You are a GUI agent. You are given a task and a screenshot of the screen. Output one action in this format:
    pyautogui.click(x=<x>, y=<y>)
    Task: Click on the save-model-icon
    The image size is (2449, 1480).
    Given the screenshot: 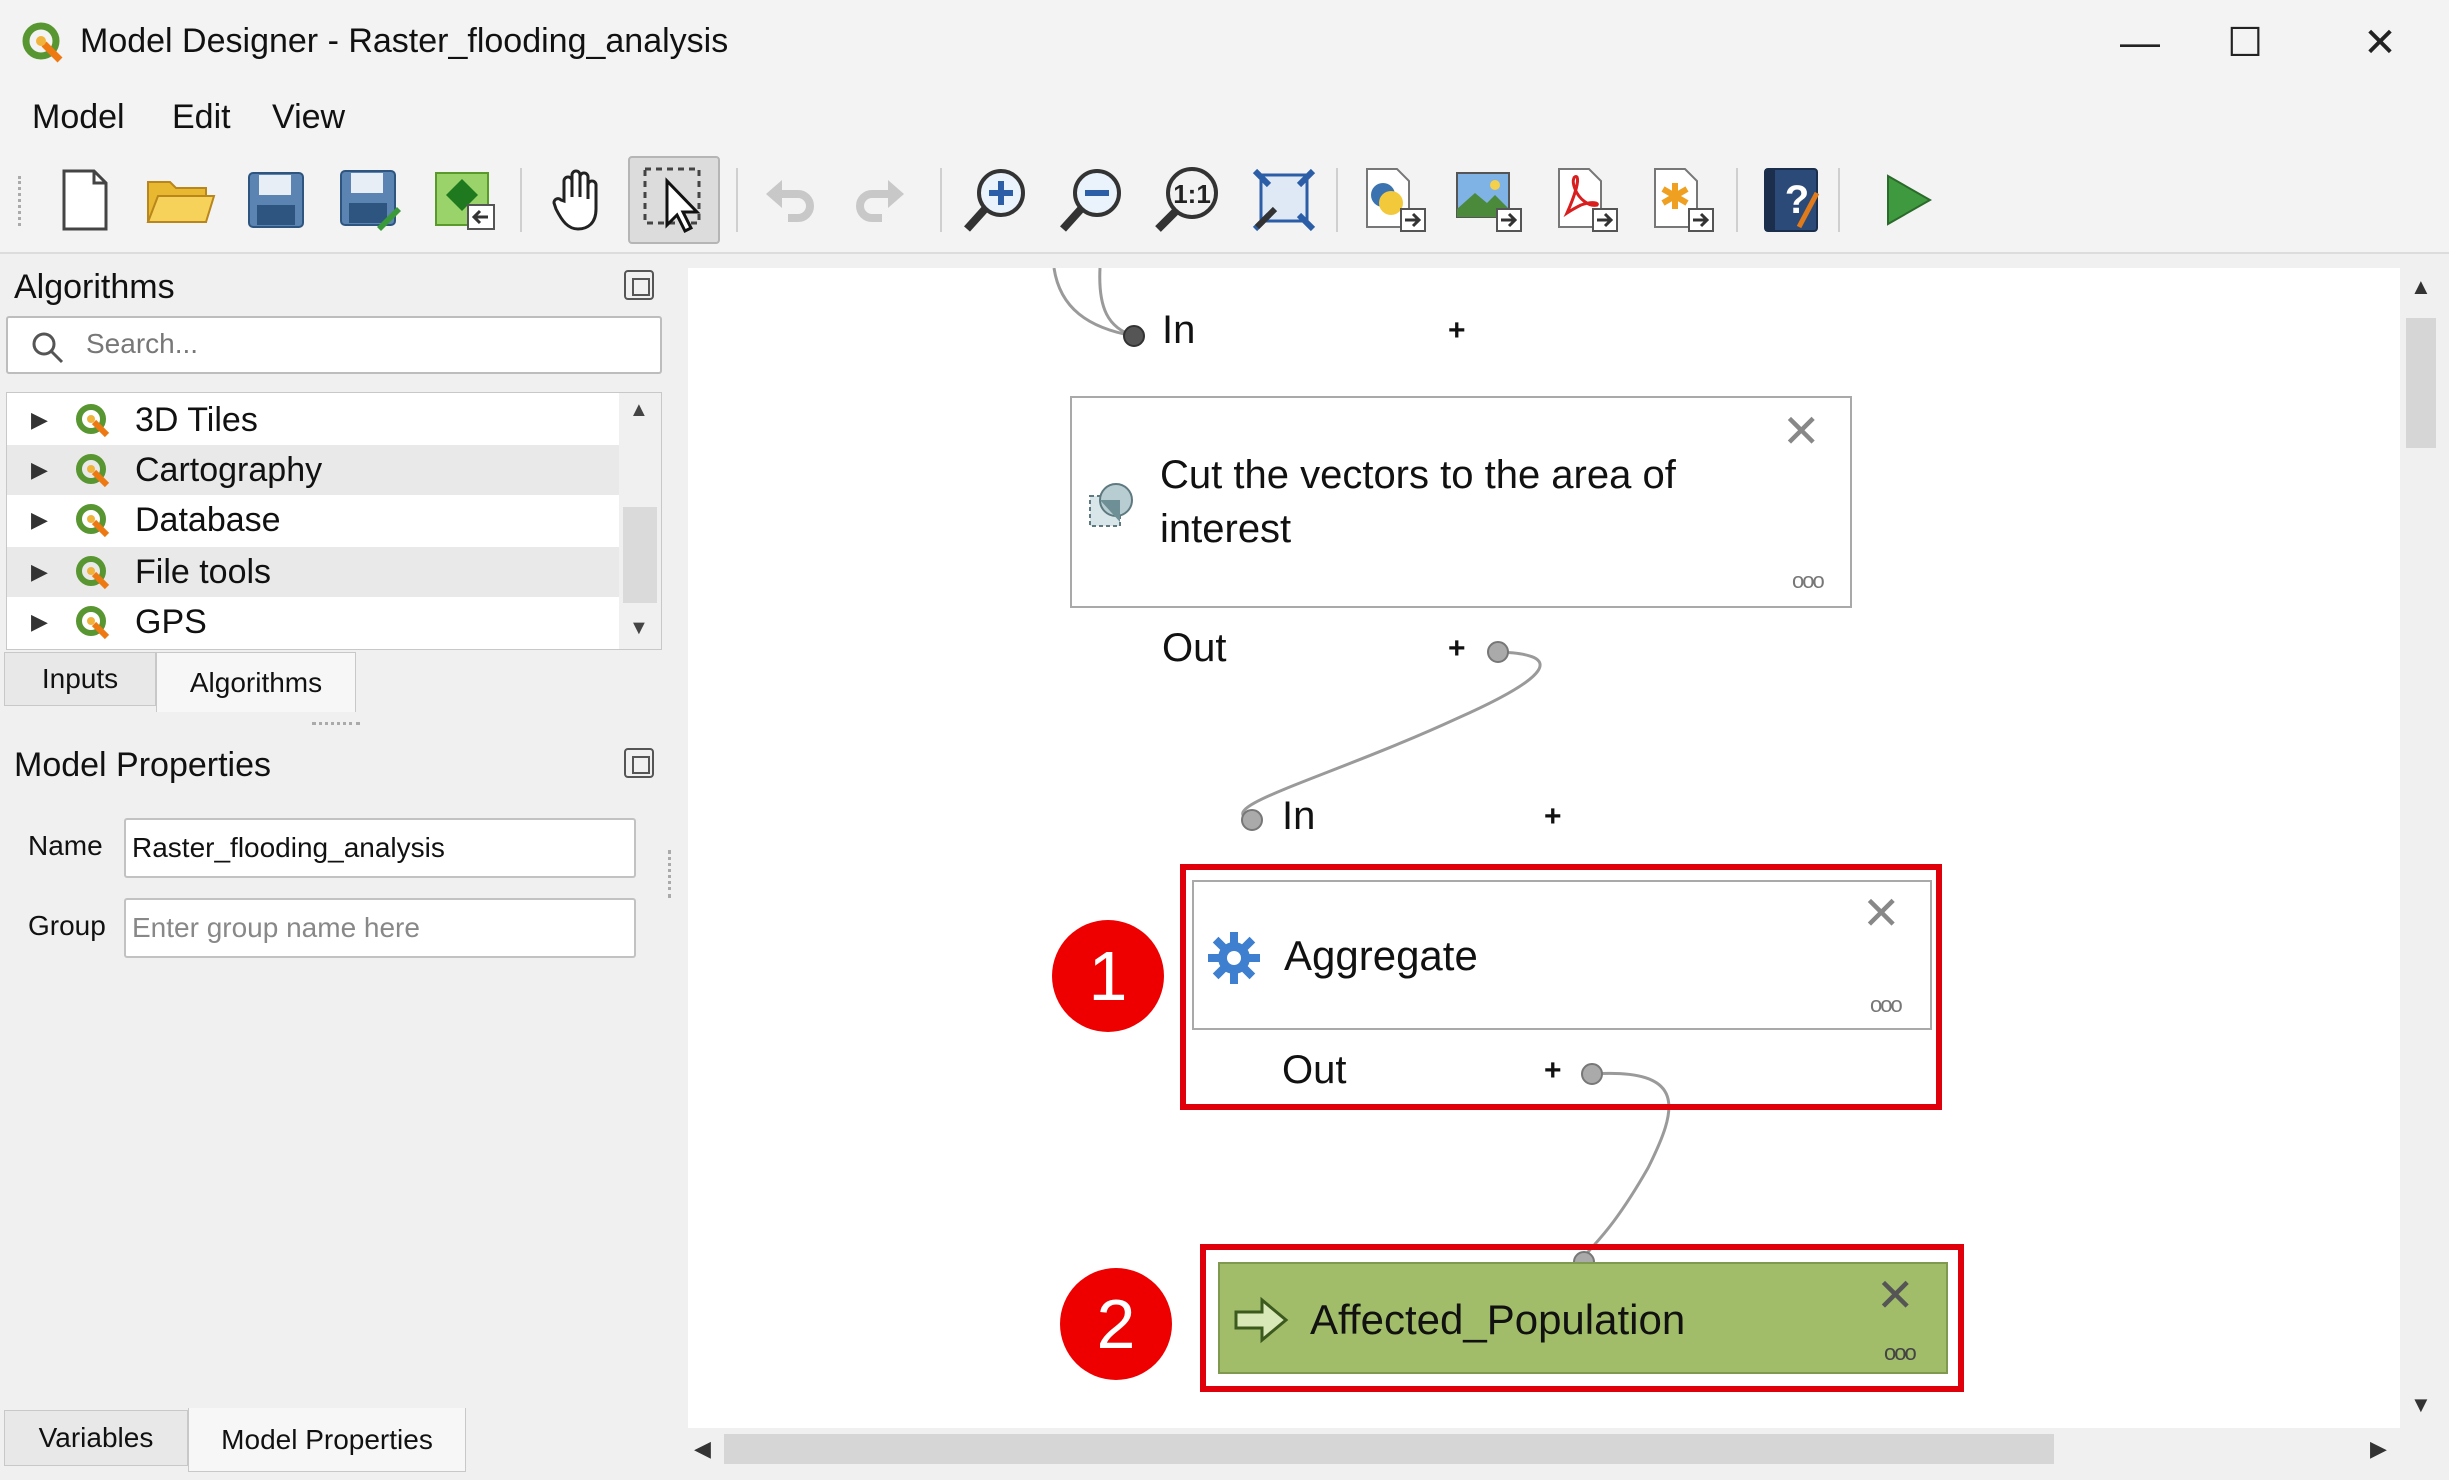 What is the action you would take?
    pyautogui.click(x=276, y=200)
    